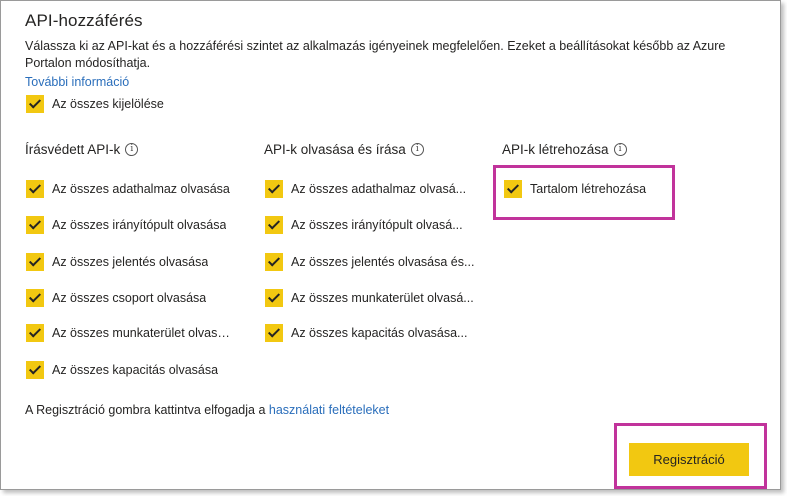 Image resolution: width=787 pixels, height=496 pixels. What do you see at coordinates (77, 82) in the screenshot?
I see `more-info-link: További információ` at bounding box center [77, 82].